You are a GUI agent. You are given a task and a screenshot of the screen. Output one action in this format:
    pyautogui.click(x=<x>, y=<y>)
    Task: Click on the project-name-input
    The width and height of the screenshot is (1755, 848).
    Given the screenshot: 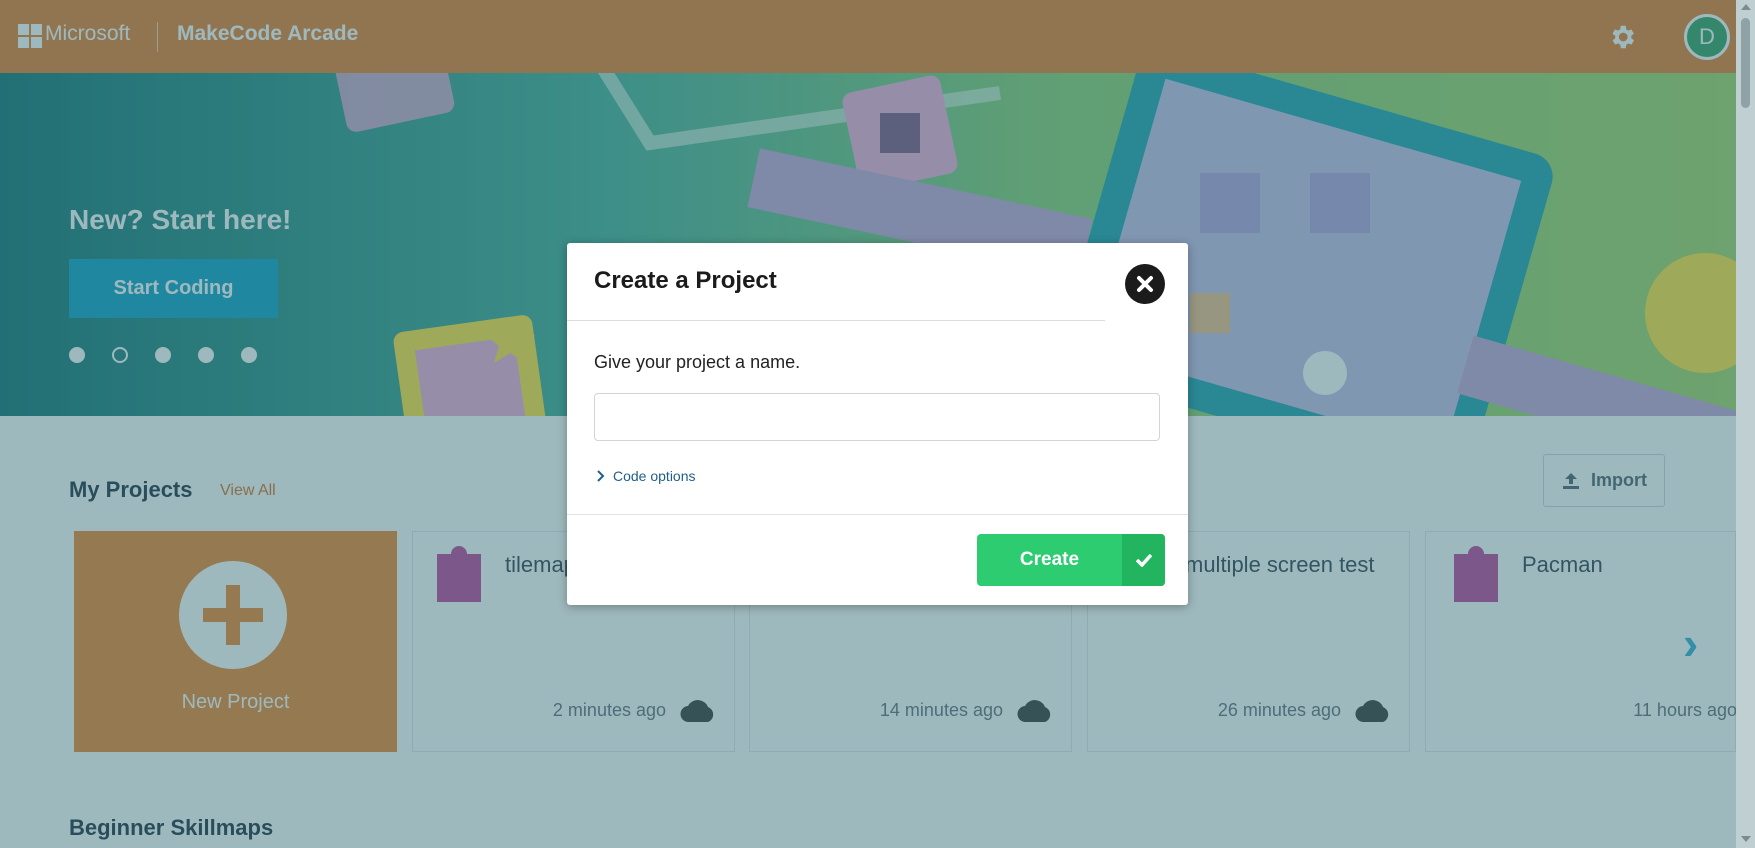 What is the action you would take?
    pyautogui.click(x=877, y=417)
    